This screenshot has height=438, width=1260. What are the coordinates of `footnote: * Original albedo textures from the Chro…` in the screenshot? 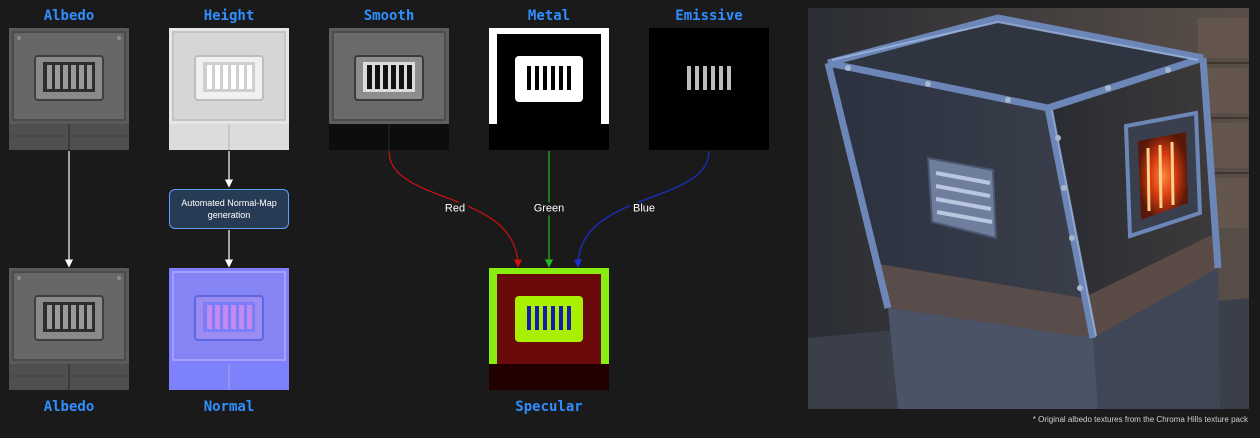 It's located at (1140, 419).